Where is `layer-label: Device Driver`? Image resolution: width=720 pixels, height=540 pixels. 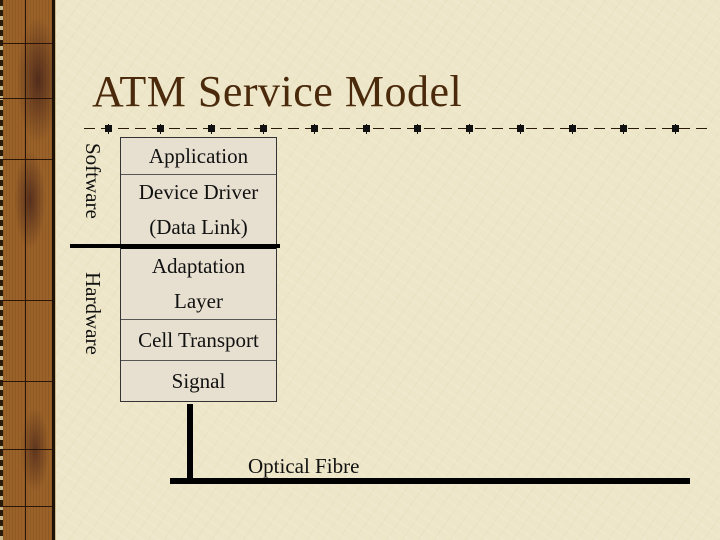
layer-label: Device Driver is located at coordinates (198, 192).